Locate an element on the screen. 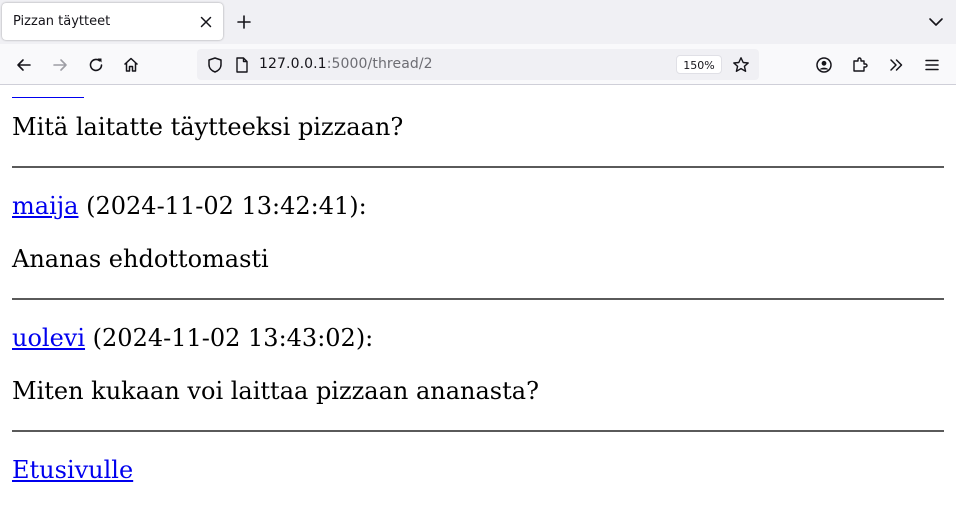  forward-arrow-icon is located at coordinates (60, 65).